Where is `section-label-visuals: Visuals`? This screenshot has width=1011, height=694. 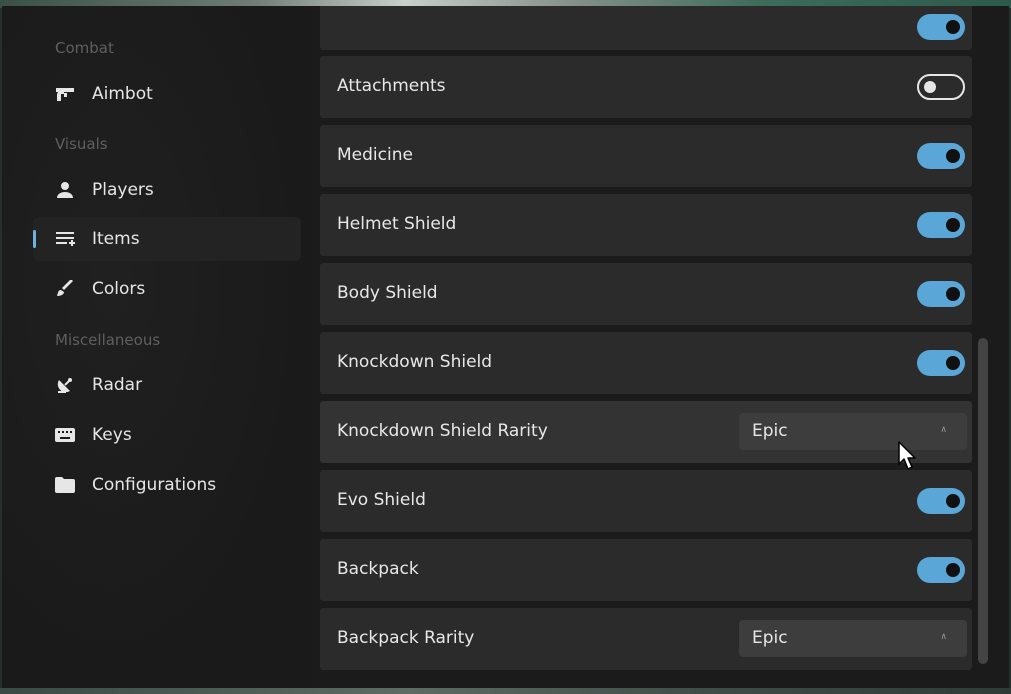 section-label-visuals: Visuals is located at coordinates (81, 144).